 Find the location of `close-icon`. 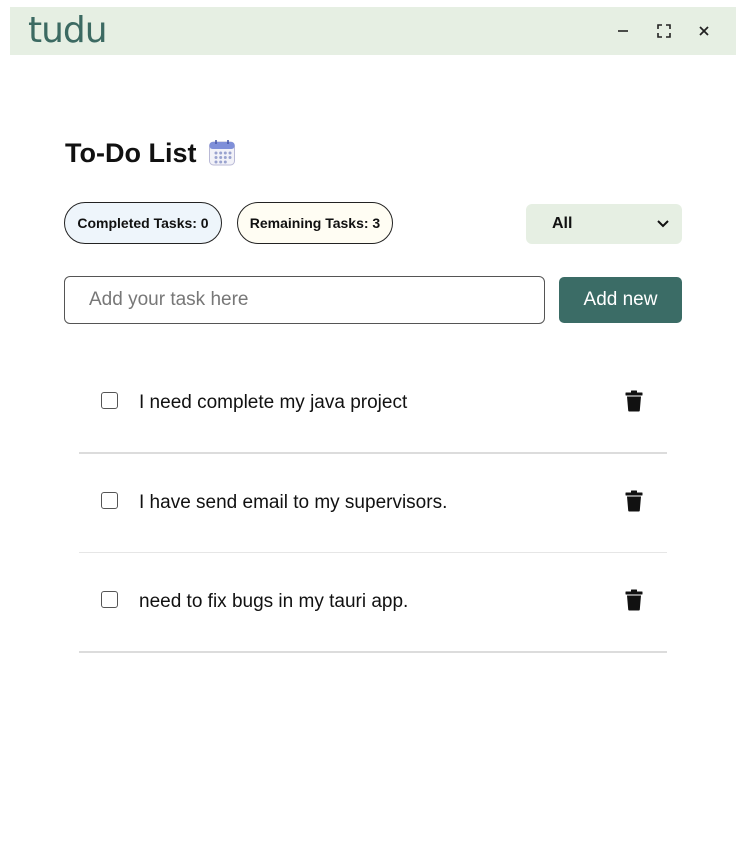

close-icon is located at coordinates (704, 31).